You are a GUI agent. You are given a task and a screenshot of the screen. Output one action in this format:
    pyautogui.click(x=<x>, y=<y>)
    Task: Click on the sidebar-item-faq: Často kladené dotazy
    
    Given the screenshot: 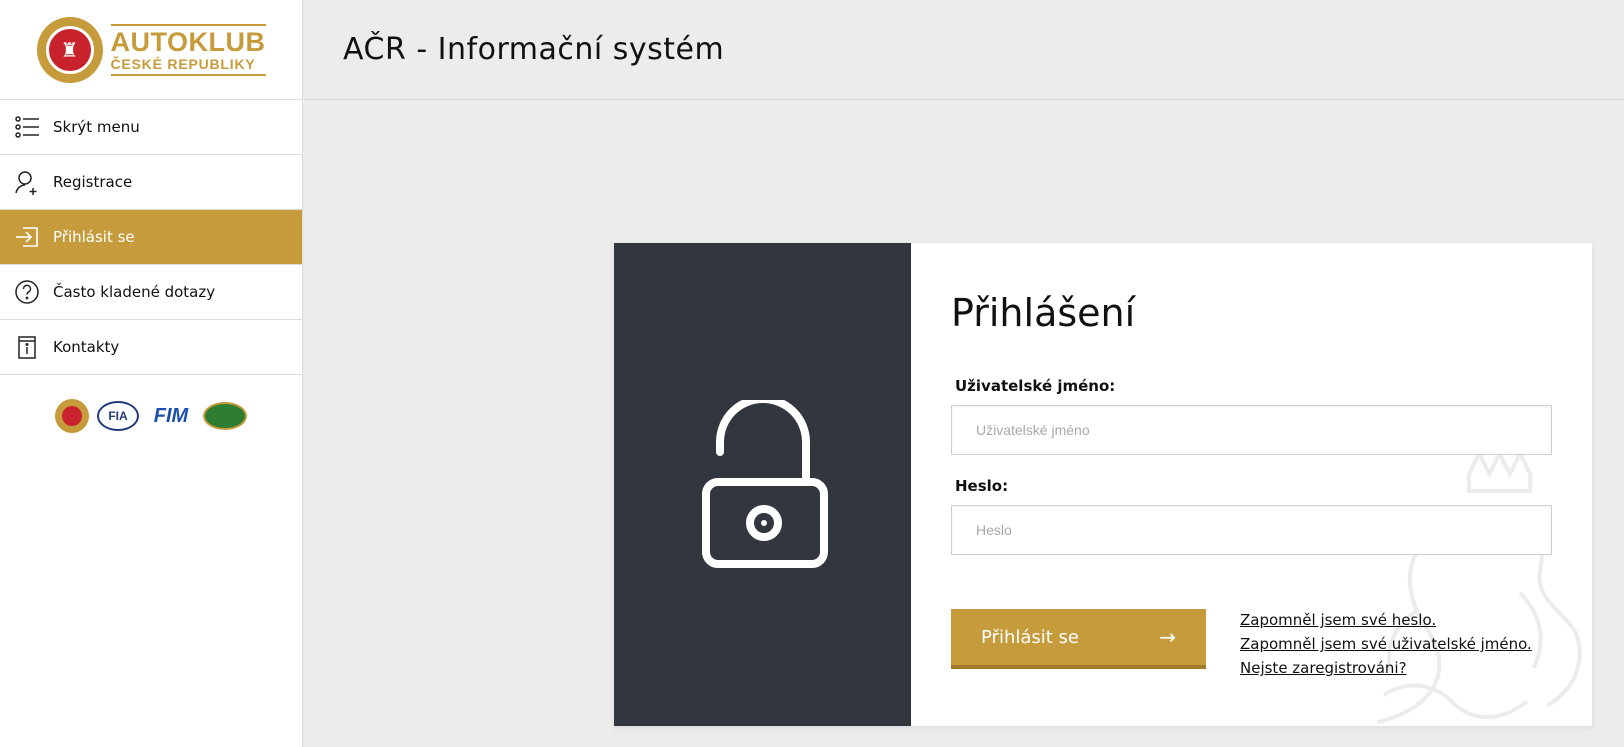 What is the action you would take?
    pyautogui.click(x=151, y=292)
    